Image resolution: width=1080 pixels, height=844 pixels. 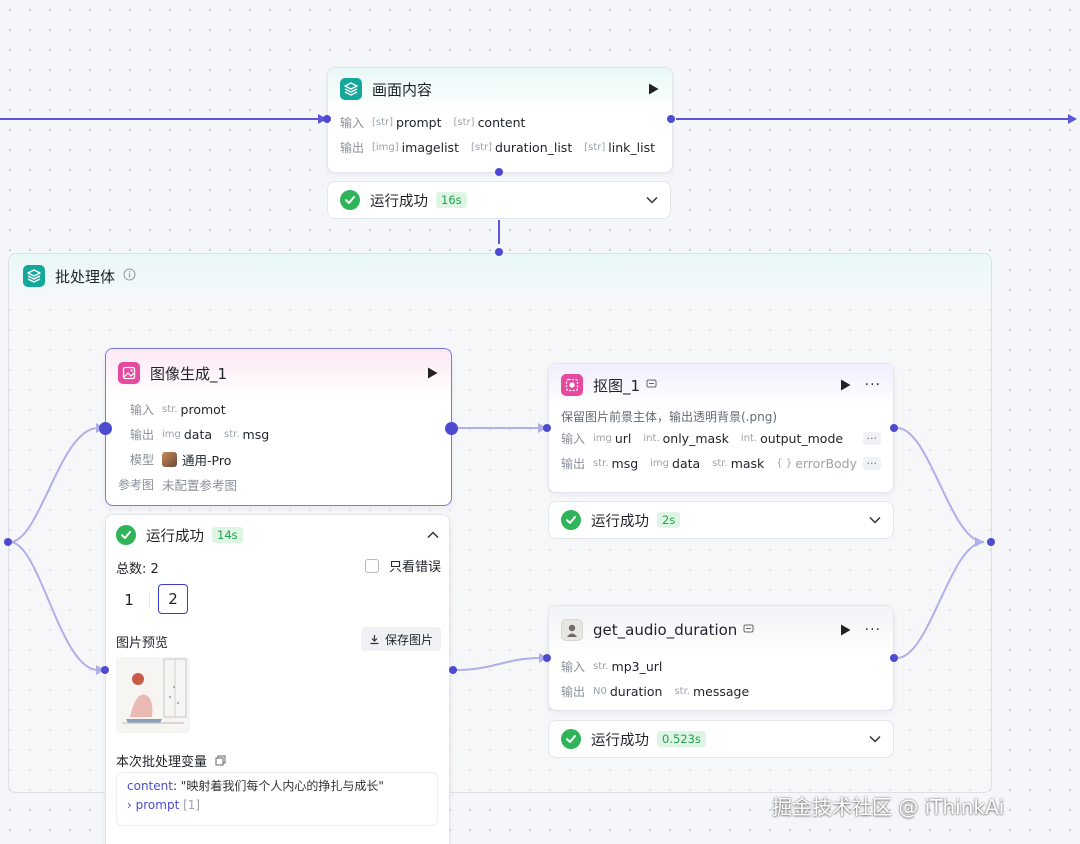 What do you see at coordinates (871, 438) in the screenshot?
I see `more-inputs-button: ···` at bounding box center [871, 438].